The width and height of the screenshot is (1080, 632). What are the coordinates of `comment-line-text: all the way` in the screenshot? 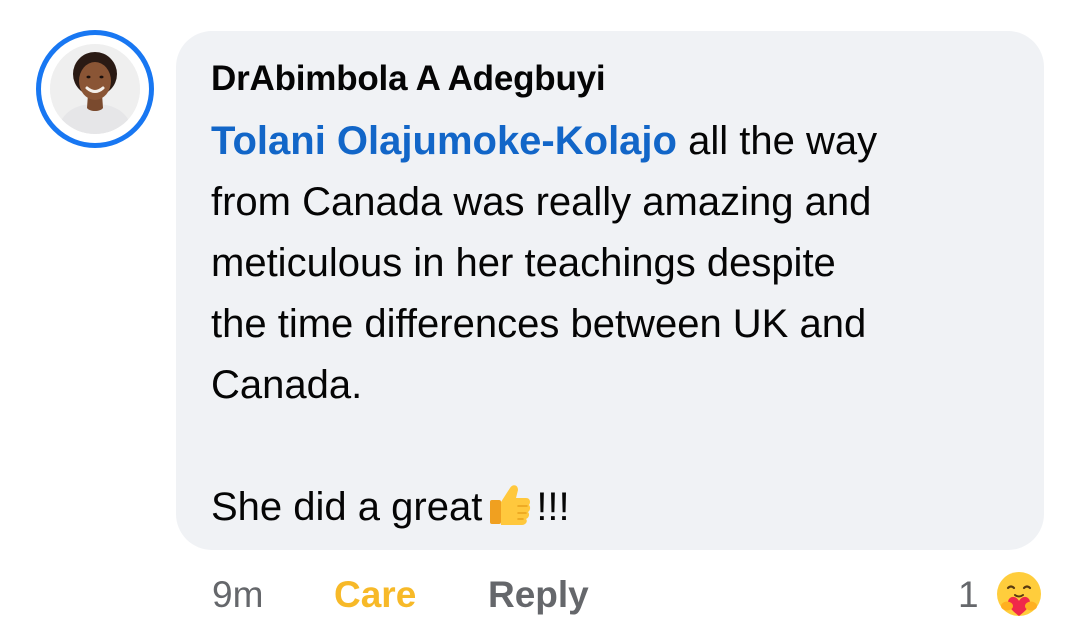 It's located at (777, 141).